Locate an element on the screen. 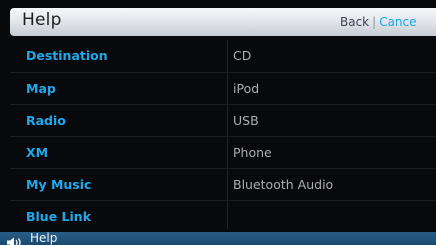  list-row: Destination CD is located at coordinates (223, 55).